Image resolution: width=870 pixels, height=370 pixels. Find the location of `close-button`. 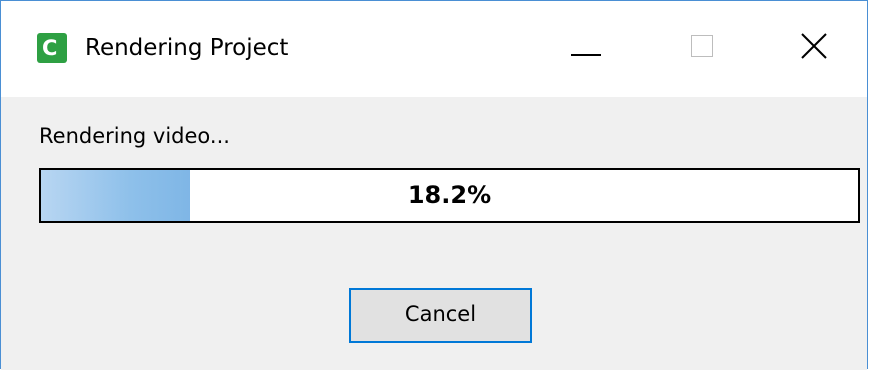

close-button is located at coordinates (810, 49).